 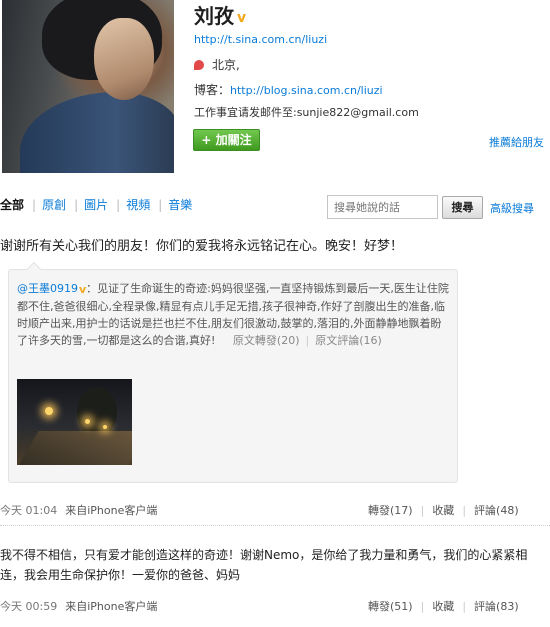 I want to click on repost-thumbnail-image, so click(x=74, y=422).